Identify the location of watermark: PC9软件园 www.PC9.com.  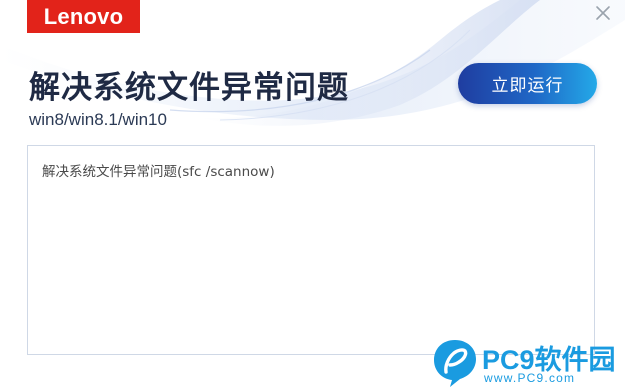
(527, 363).